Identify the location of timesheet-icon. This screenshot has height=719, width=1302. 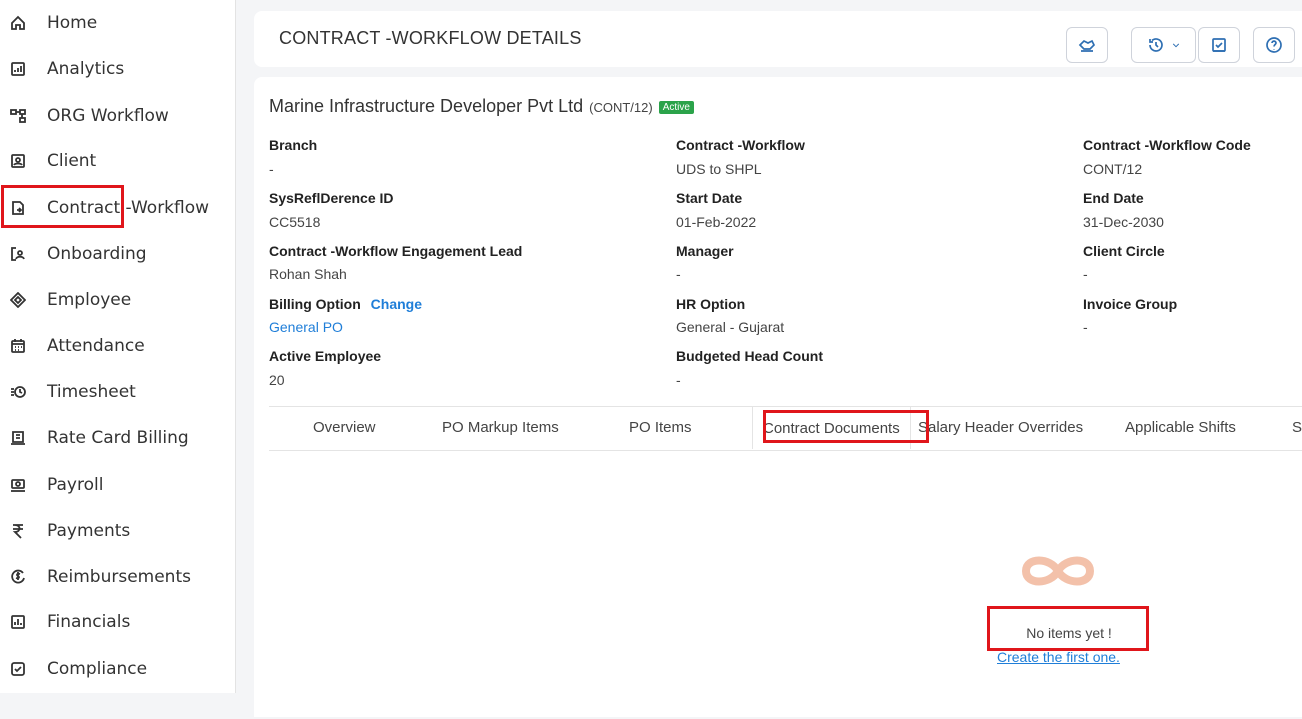
(18, 392).